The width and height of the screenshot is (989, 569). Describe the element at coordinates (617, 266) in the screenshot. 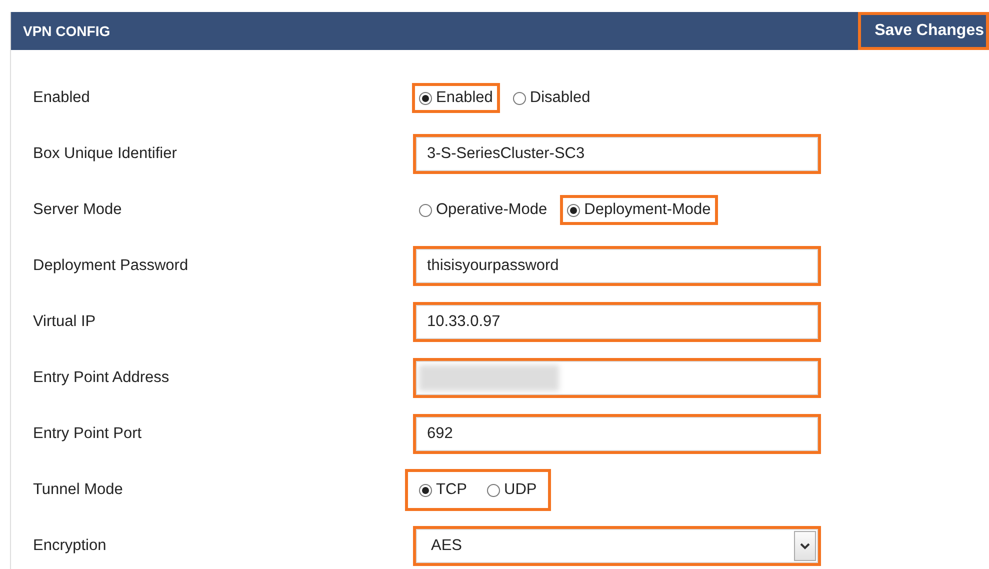

I see `input-field: thisisyourpassword` at that location.